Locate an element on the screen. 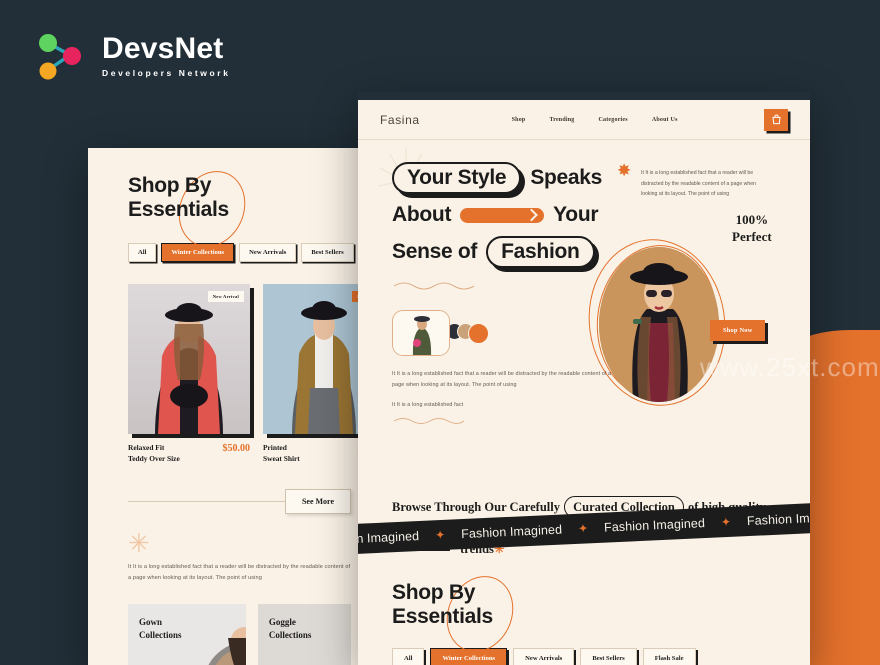  shop-now-button: Shop Now is located at coordinates (738, 330).